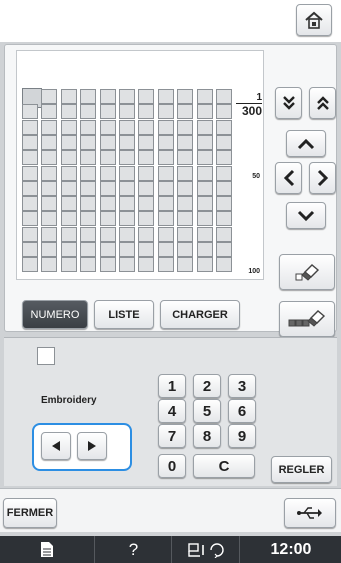  I want to click on keypad-key: 1, so click(172, 386).